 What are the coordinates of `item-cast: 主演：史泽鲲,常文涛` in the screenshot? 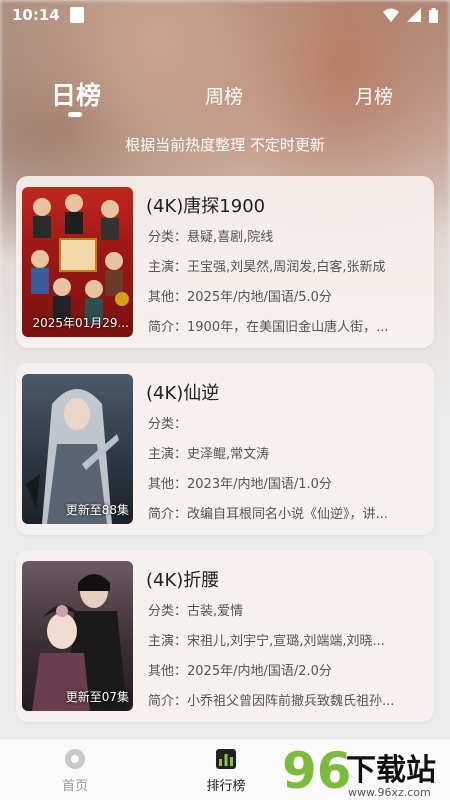 It's located at (209, 454).